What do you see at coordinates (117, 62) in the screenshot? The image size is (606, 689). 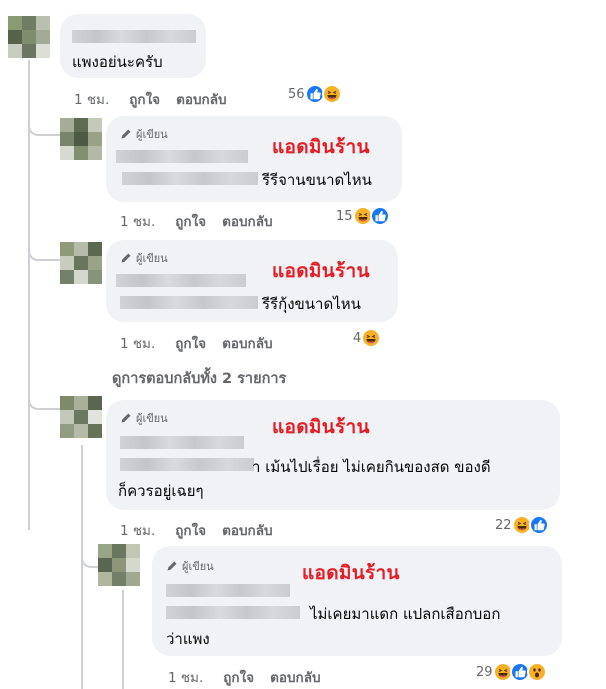 I see `comment-text: แพงอย่นะครับ` at bounding box center [117, 62].